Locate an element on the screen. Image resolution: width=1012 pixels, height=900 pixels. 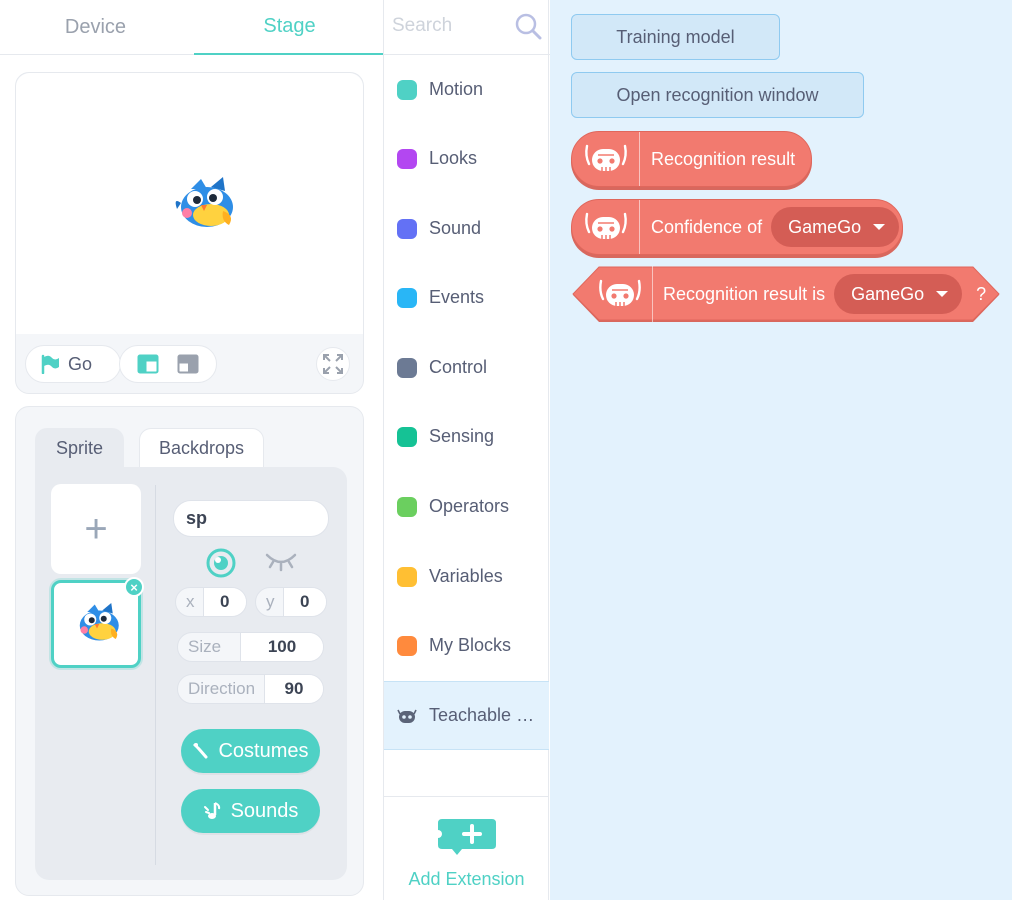
open-recognition-window-block: Open recognition window is located at coordinates (717, 95).